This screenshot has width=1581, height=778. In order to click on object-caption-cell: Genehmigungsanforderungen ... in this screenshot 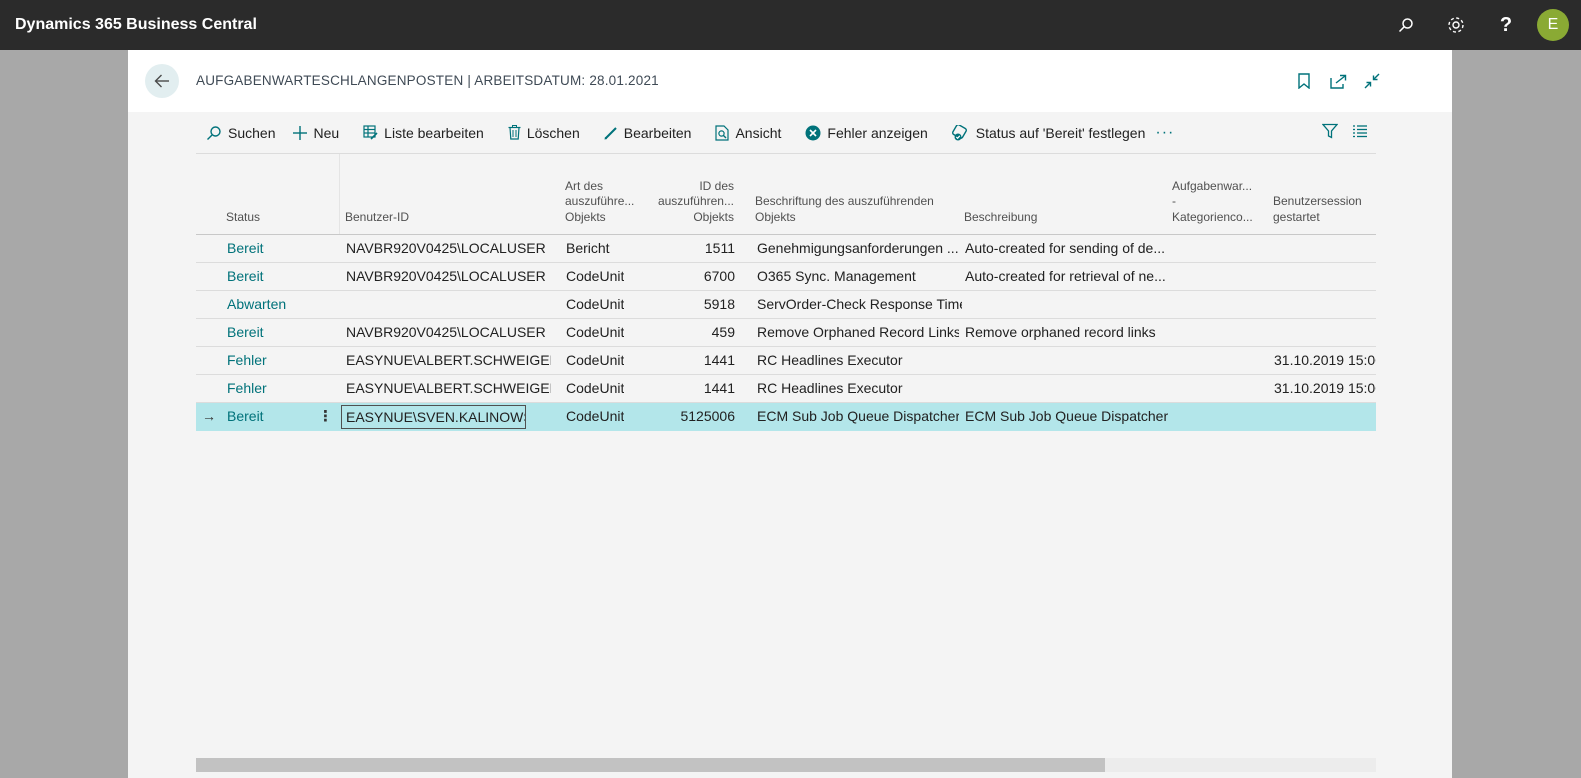, I will do `click(858, 248)`.